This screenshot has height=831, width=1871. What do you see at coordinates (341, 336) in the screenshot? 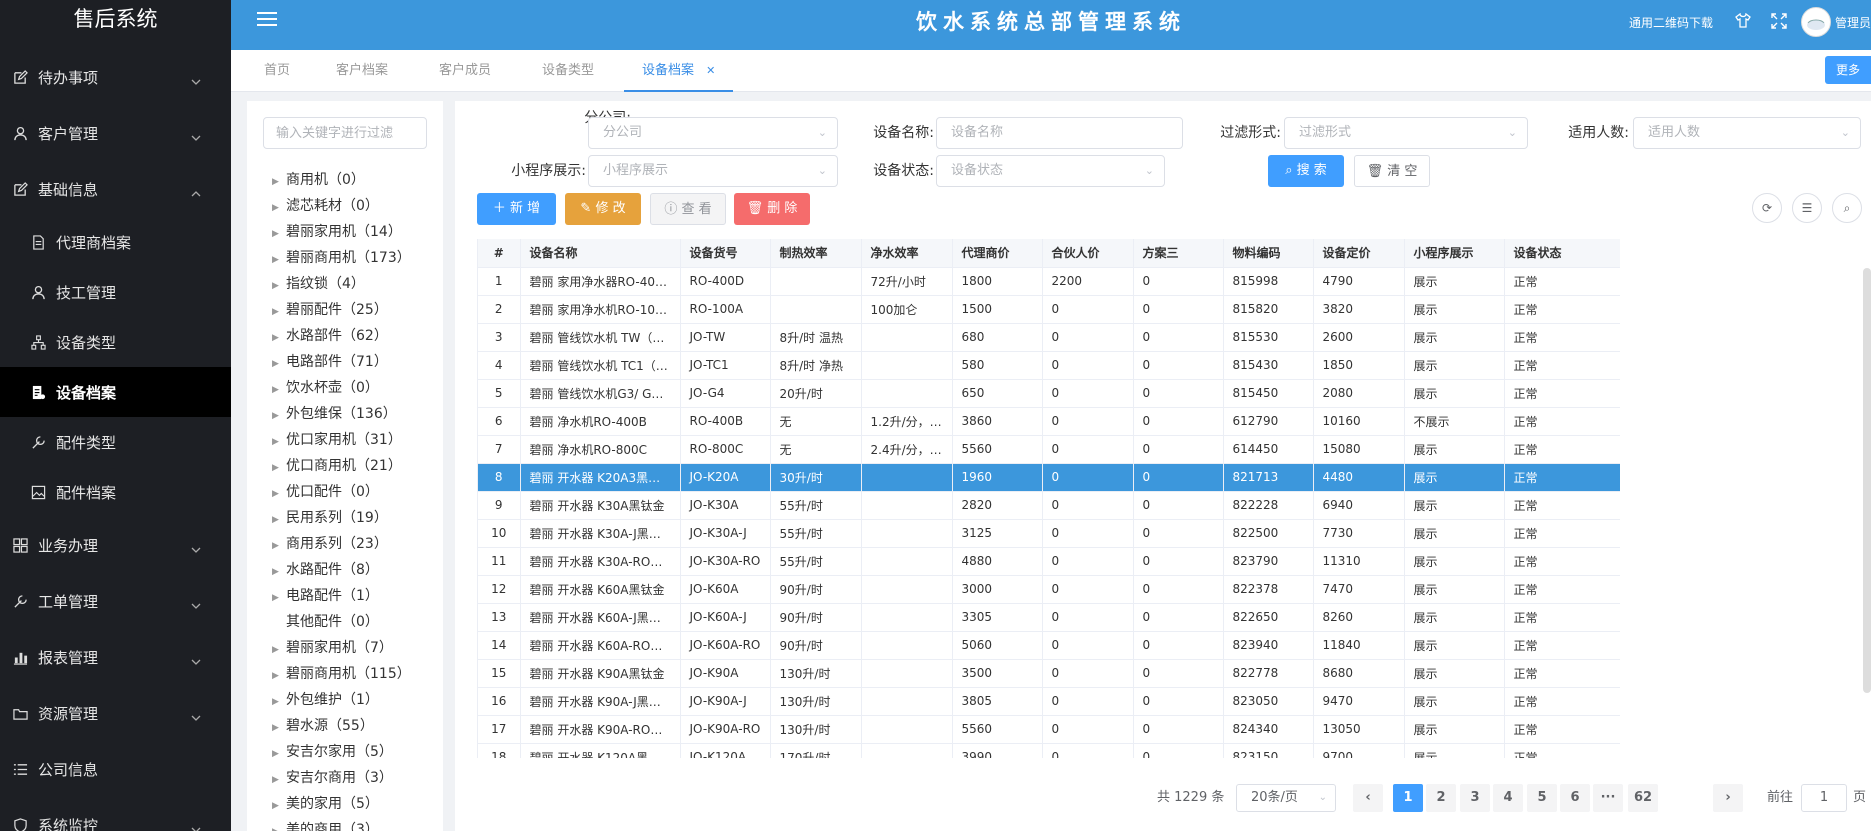
I see `tree-node: ▶ 水路部件（62）` at bounding box center [341, 336].